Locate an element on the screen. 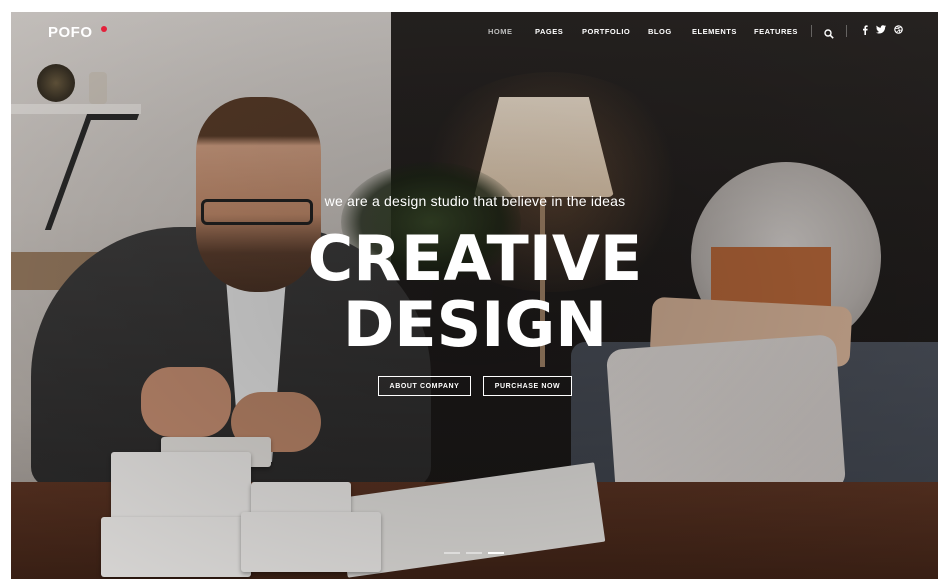 The height and width of the screenshot is (579, 950). slider-pagination is located at coordinates (474, 553).